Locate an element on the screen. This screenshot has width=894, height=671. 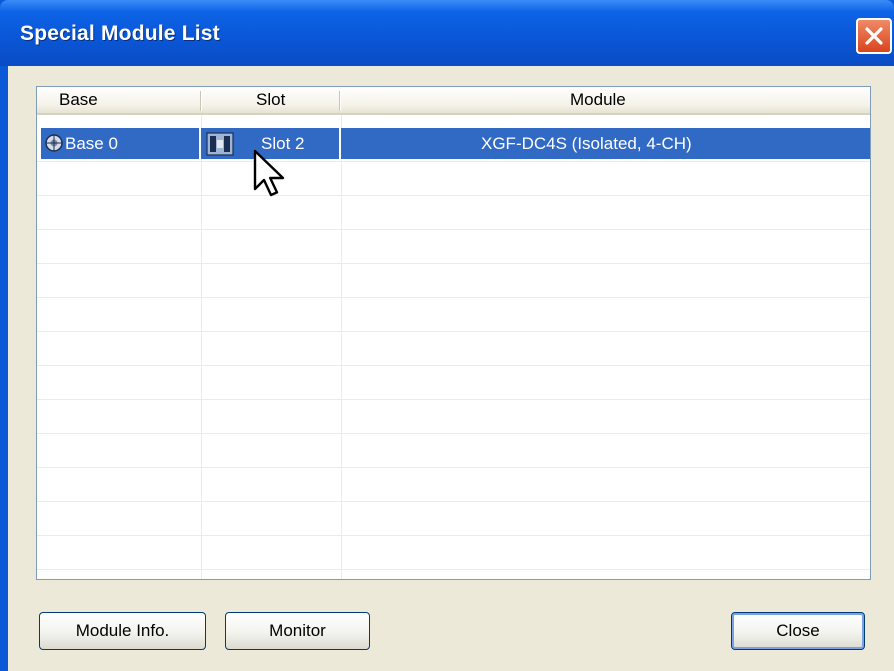
mouse-pointer-icon is located at coordinates (273, 177).